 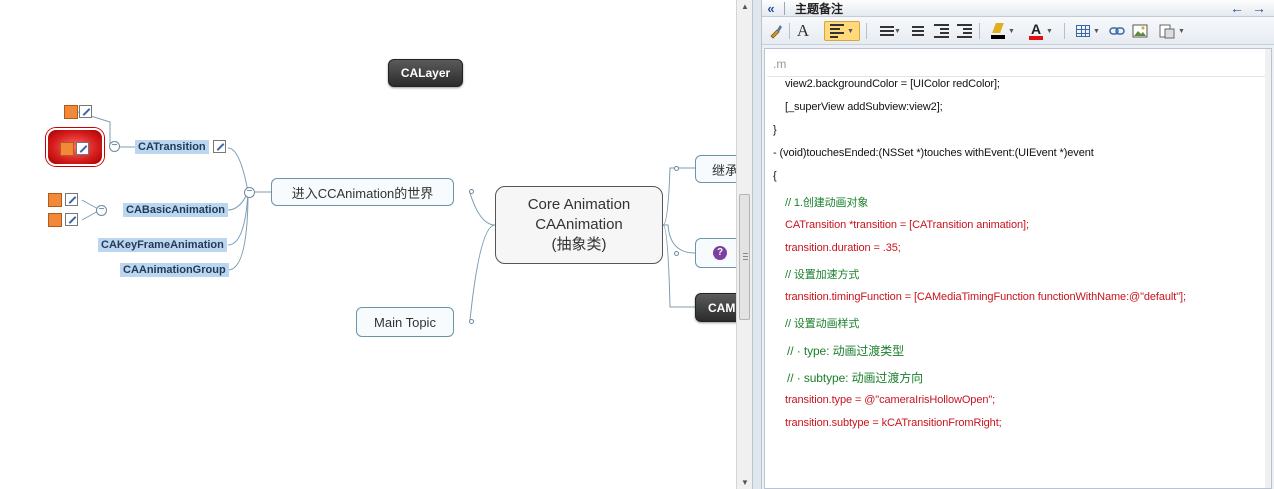 I want to click on collapse-toggle-branch: −, so click(x=249, y=192).